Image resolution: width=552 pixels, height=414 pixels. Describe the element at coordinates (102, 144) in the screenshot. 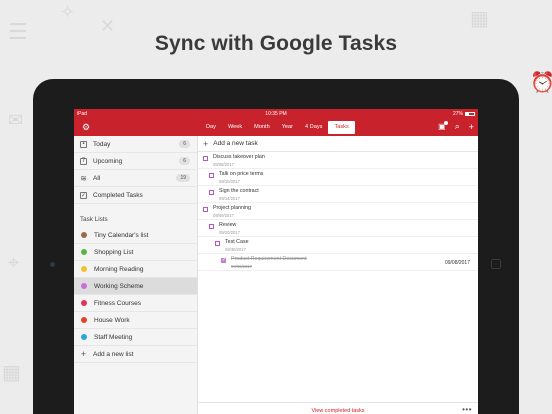

I see `sidebar-item-label: Today` at that location.